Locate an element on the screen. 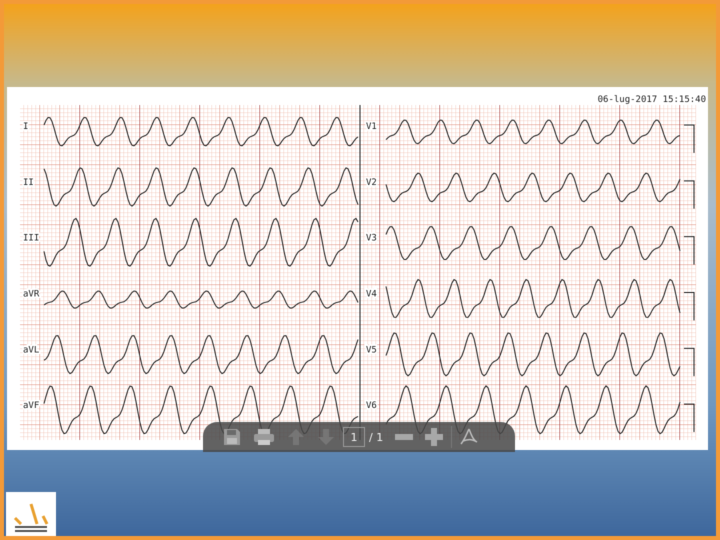  plus-icon is located at coordinates (434, 437).